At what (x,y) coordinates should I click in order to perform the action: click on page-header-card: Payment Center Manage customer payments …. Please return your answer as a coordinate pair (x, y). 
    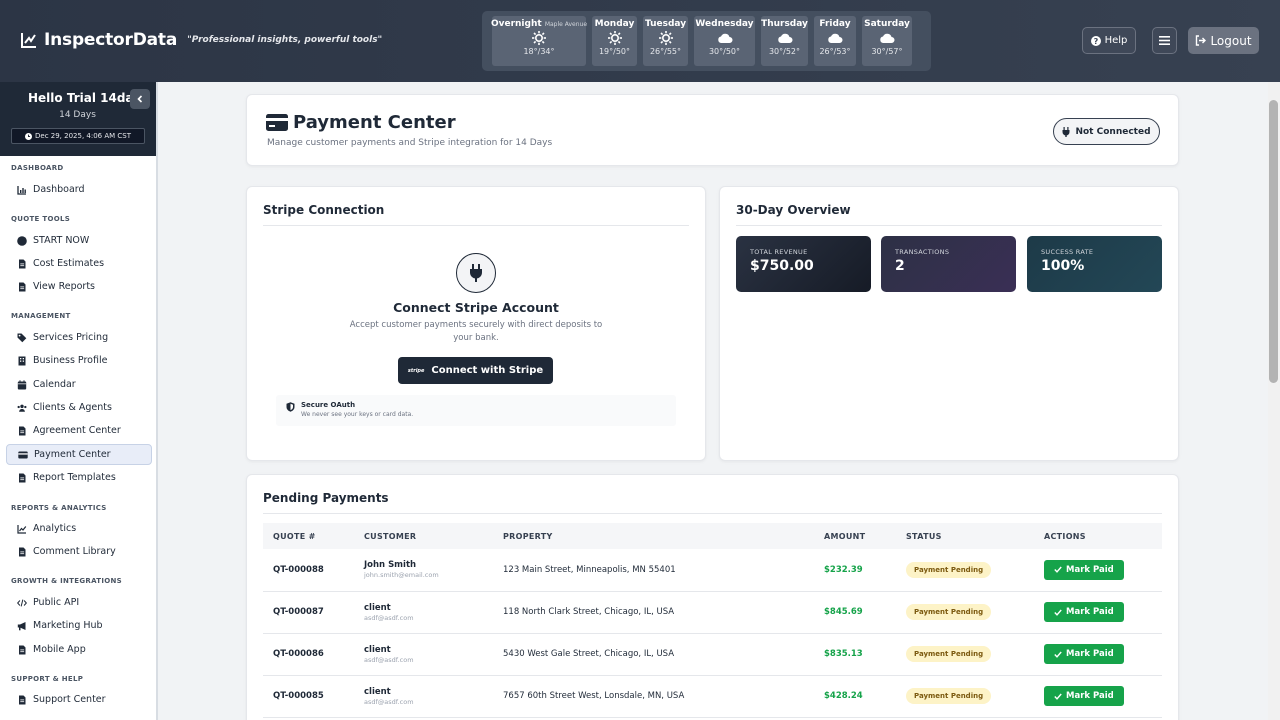
    Looking at the image, I should click on (712, 130).